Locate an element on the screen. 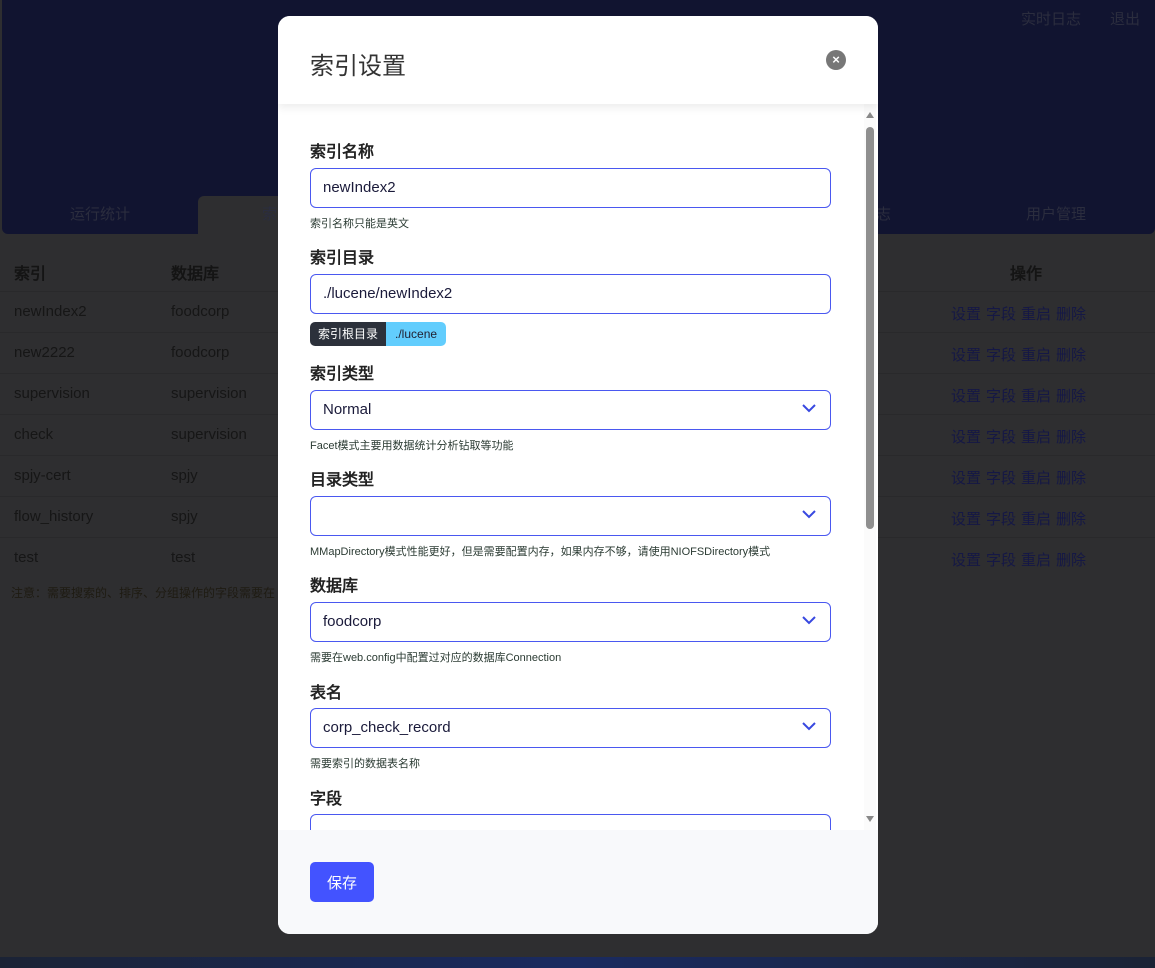 Image resolution: width=1155 pixels, height=968 pixels. name-label: 索引名称 is located at coordinates (342, 152).